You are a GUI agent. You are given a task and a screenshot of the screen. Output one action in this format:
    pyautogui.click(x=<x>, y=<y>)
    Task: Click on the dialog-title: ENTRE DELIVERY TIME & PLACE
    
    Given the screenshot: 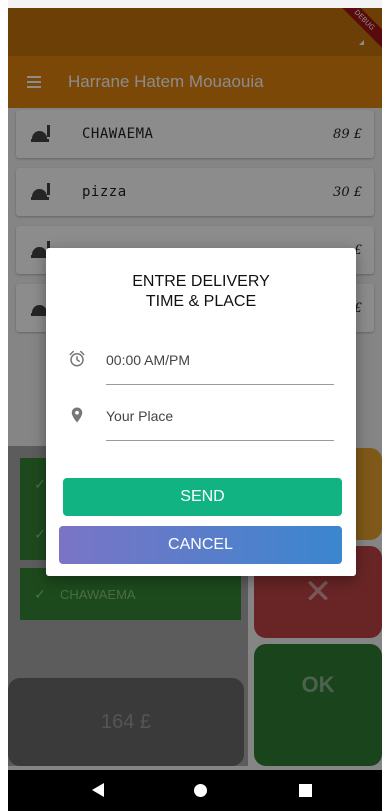 What is the action you would take?
    pyautogui.click(x=201, y=291)
    